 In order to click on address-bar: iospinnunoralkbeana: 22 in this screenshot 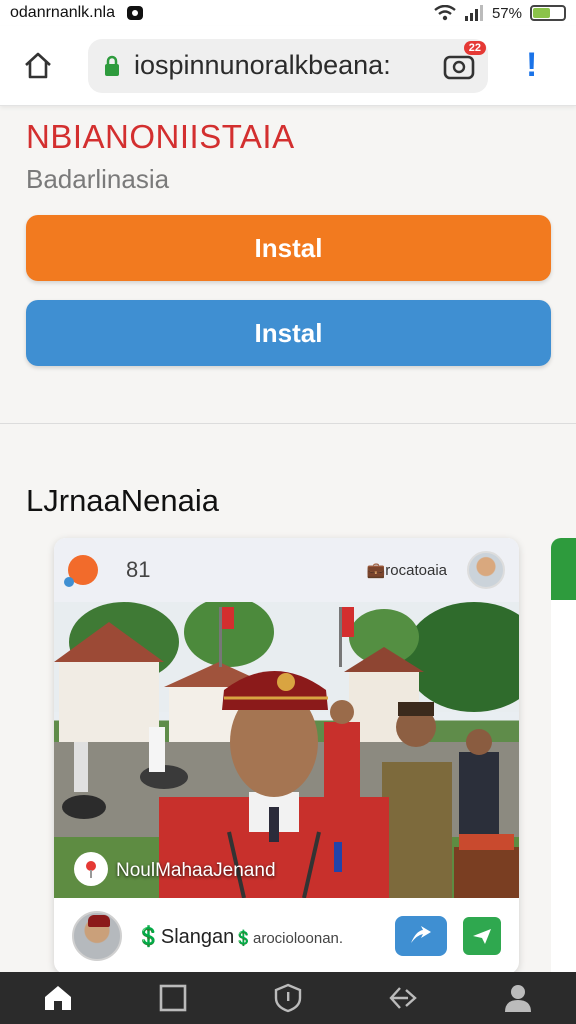, I will do `click(288, 65)`.